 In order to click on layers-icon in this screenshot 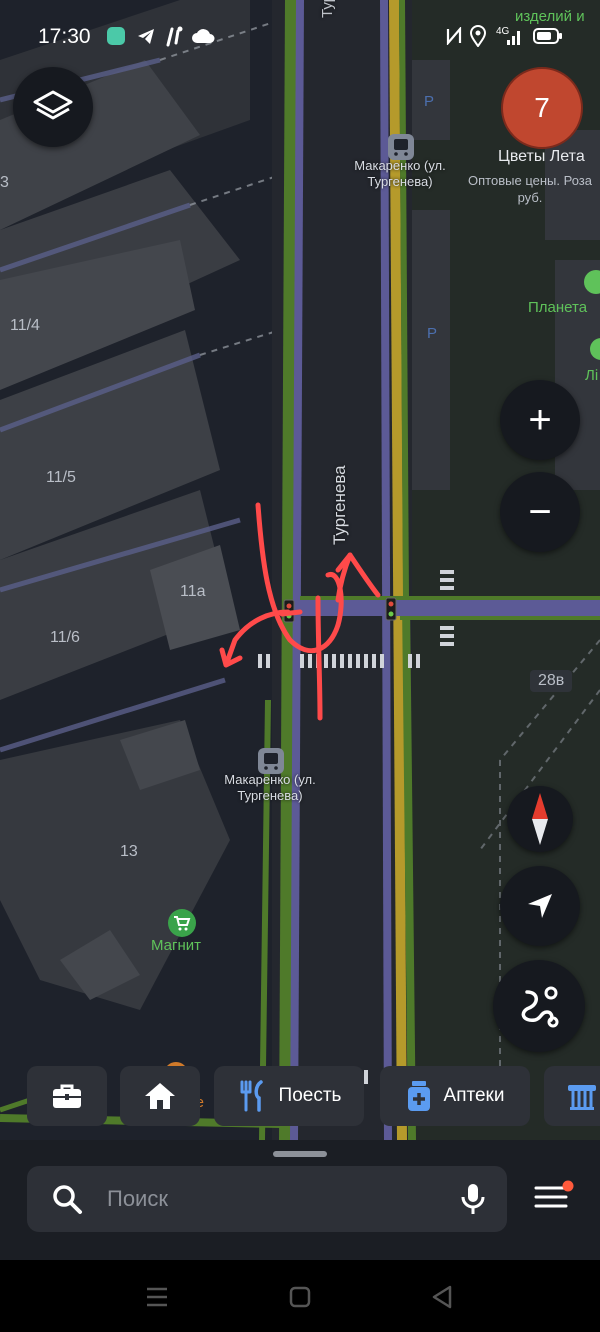, I will do `click(53, 105)`.